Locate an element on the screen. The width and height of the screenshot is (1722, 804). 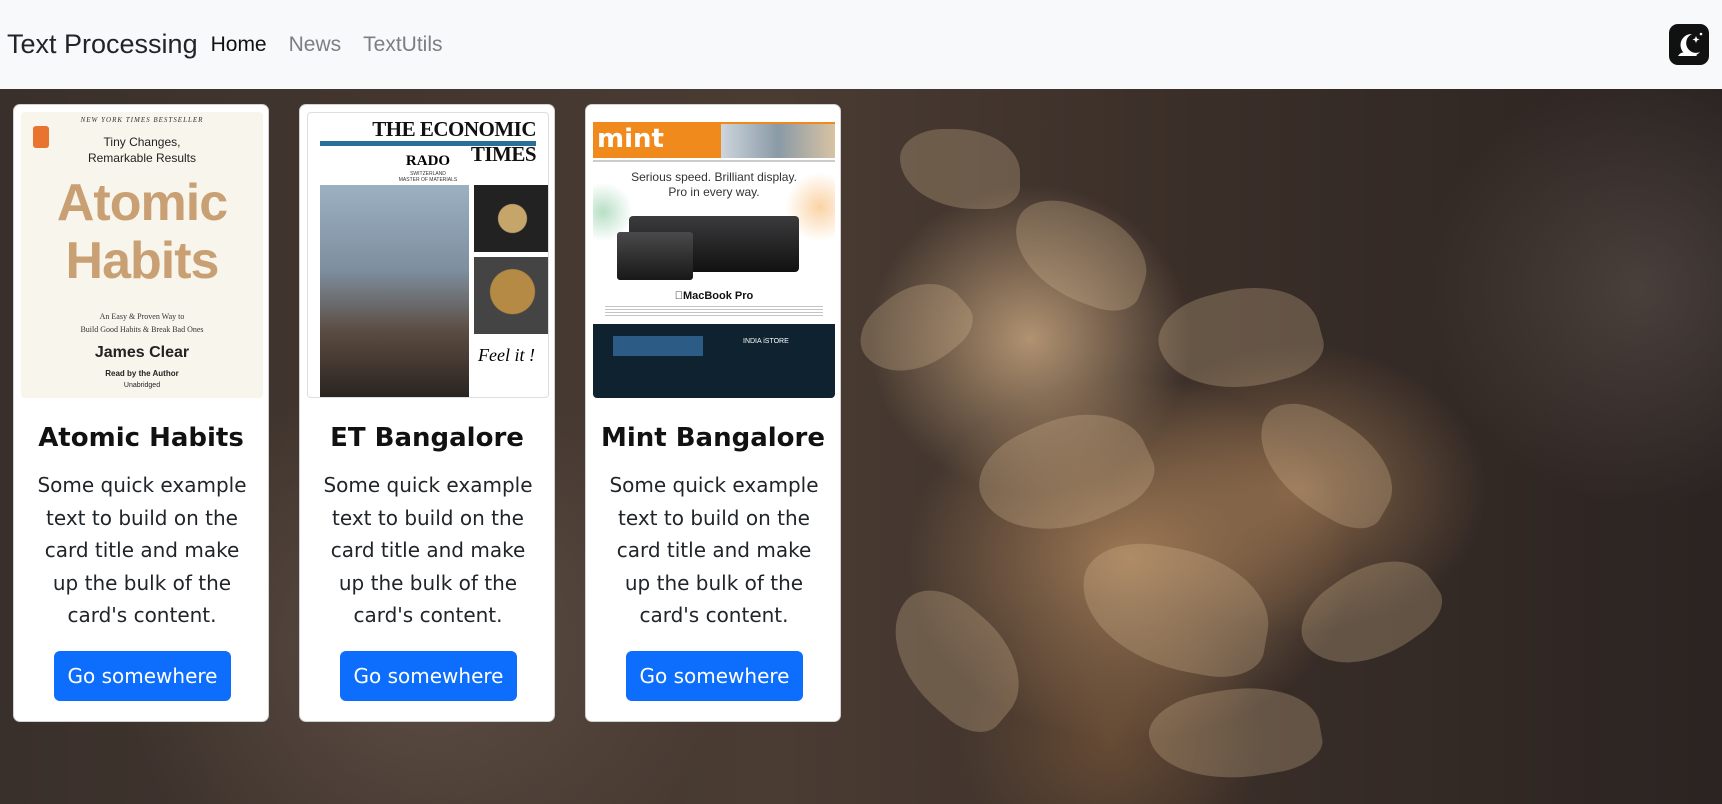
nav-link-news: News is located at coordinates (315, 45).